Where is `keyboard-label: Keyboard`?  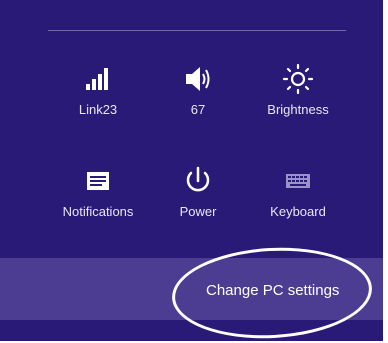
keyboard-label: Keyboard is located at coordinates (298, 211).